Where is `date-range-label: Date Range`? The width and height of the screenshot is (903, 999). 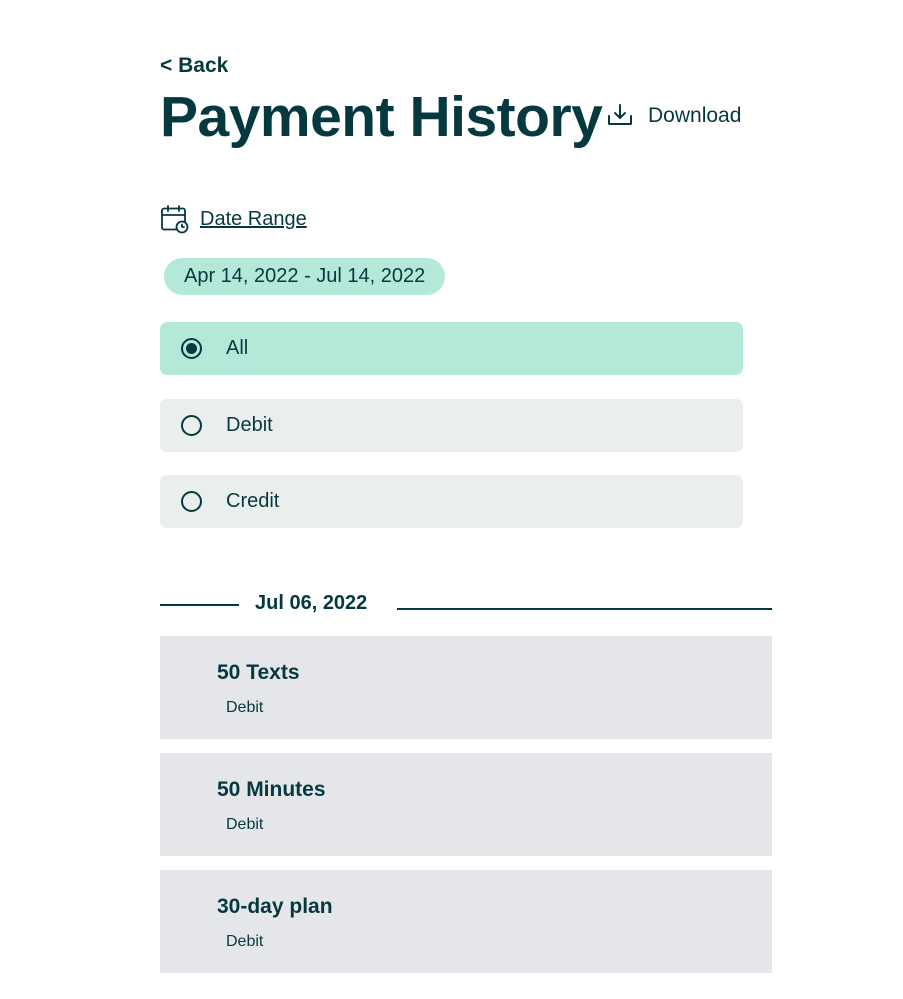 date-range-label: Date Range is located at coordinates (253, 218).